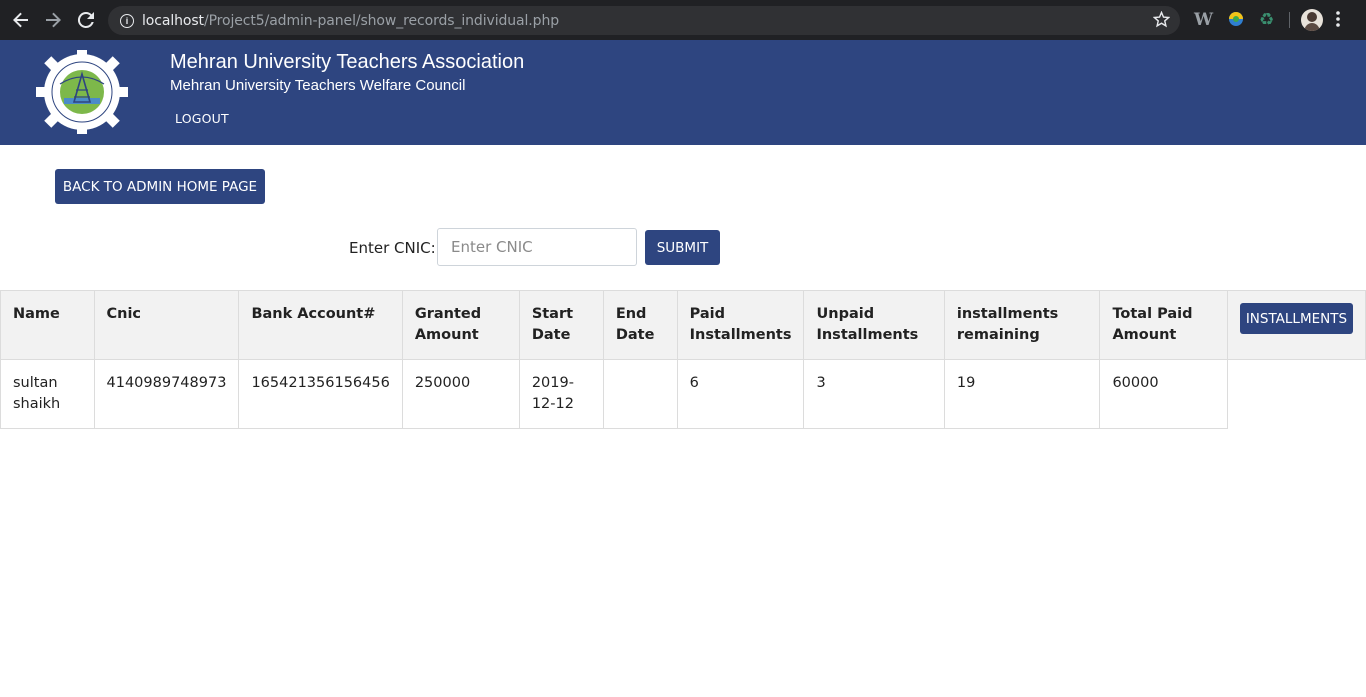 The height and width of the screenshot is (697, 1366). I want to click on cell-paid-installments: 6, so click(740, 394).